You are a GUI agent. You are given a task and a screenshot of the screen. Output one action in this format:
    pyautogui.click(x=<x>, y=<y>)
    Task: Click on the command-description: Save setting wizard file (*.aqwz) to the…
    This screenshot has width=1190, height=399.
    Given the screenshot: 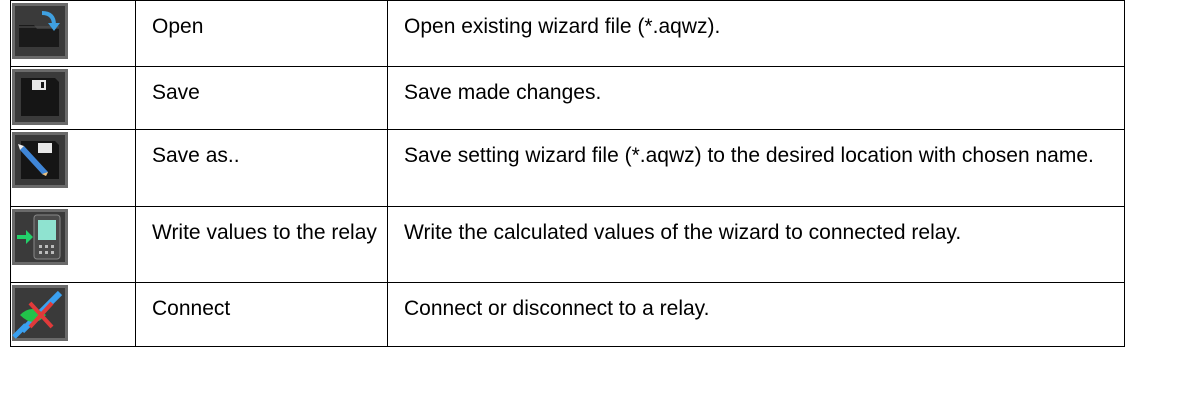 What is the action you would take?
    pyautogui.click(x=756, y=168)
    